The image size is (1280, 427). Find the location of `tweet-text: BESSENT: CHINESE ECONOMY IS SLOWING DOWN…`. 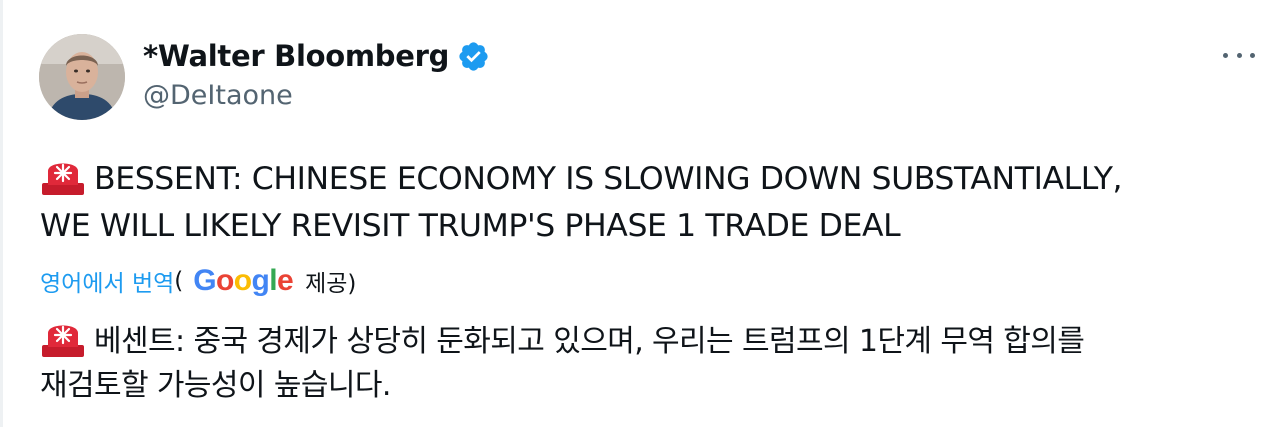

tweet-text: BESSENT: CHINESE ECONOMY IS SLOWING DOWN… is located at coordinates (608, 179).